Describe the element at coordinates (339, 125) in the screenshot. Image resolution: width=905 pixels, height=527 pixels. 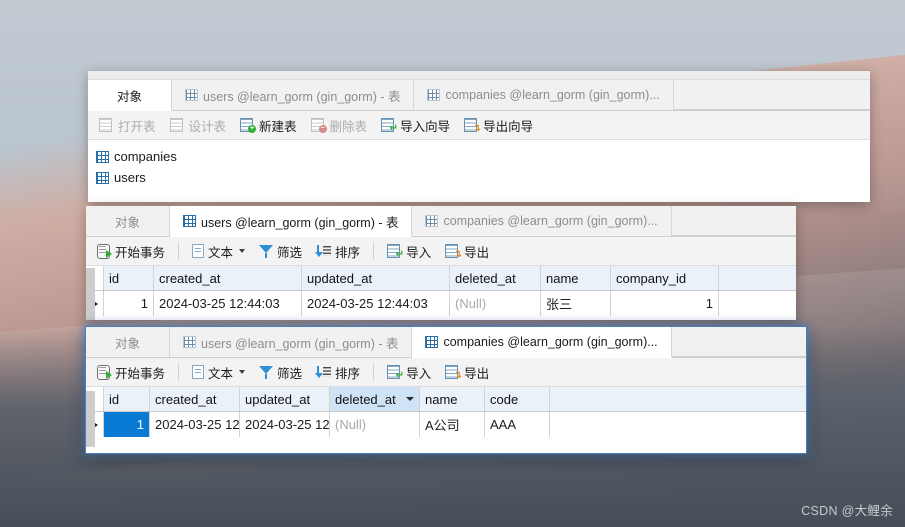
I see `delete-table-button: − 删除表` at that location.